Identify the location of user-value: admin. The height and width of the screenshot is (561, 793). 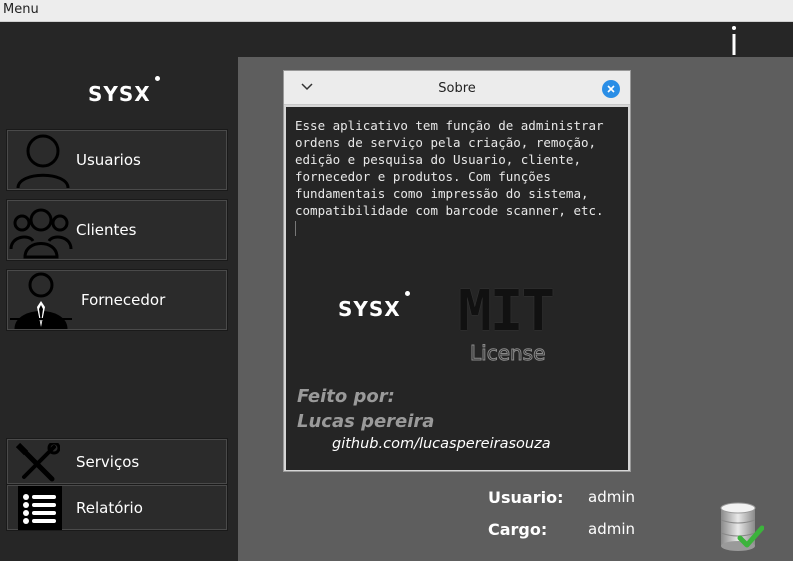
(611, 497).